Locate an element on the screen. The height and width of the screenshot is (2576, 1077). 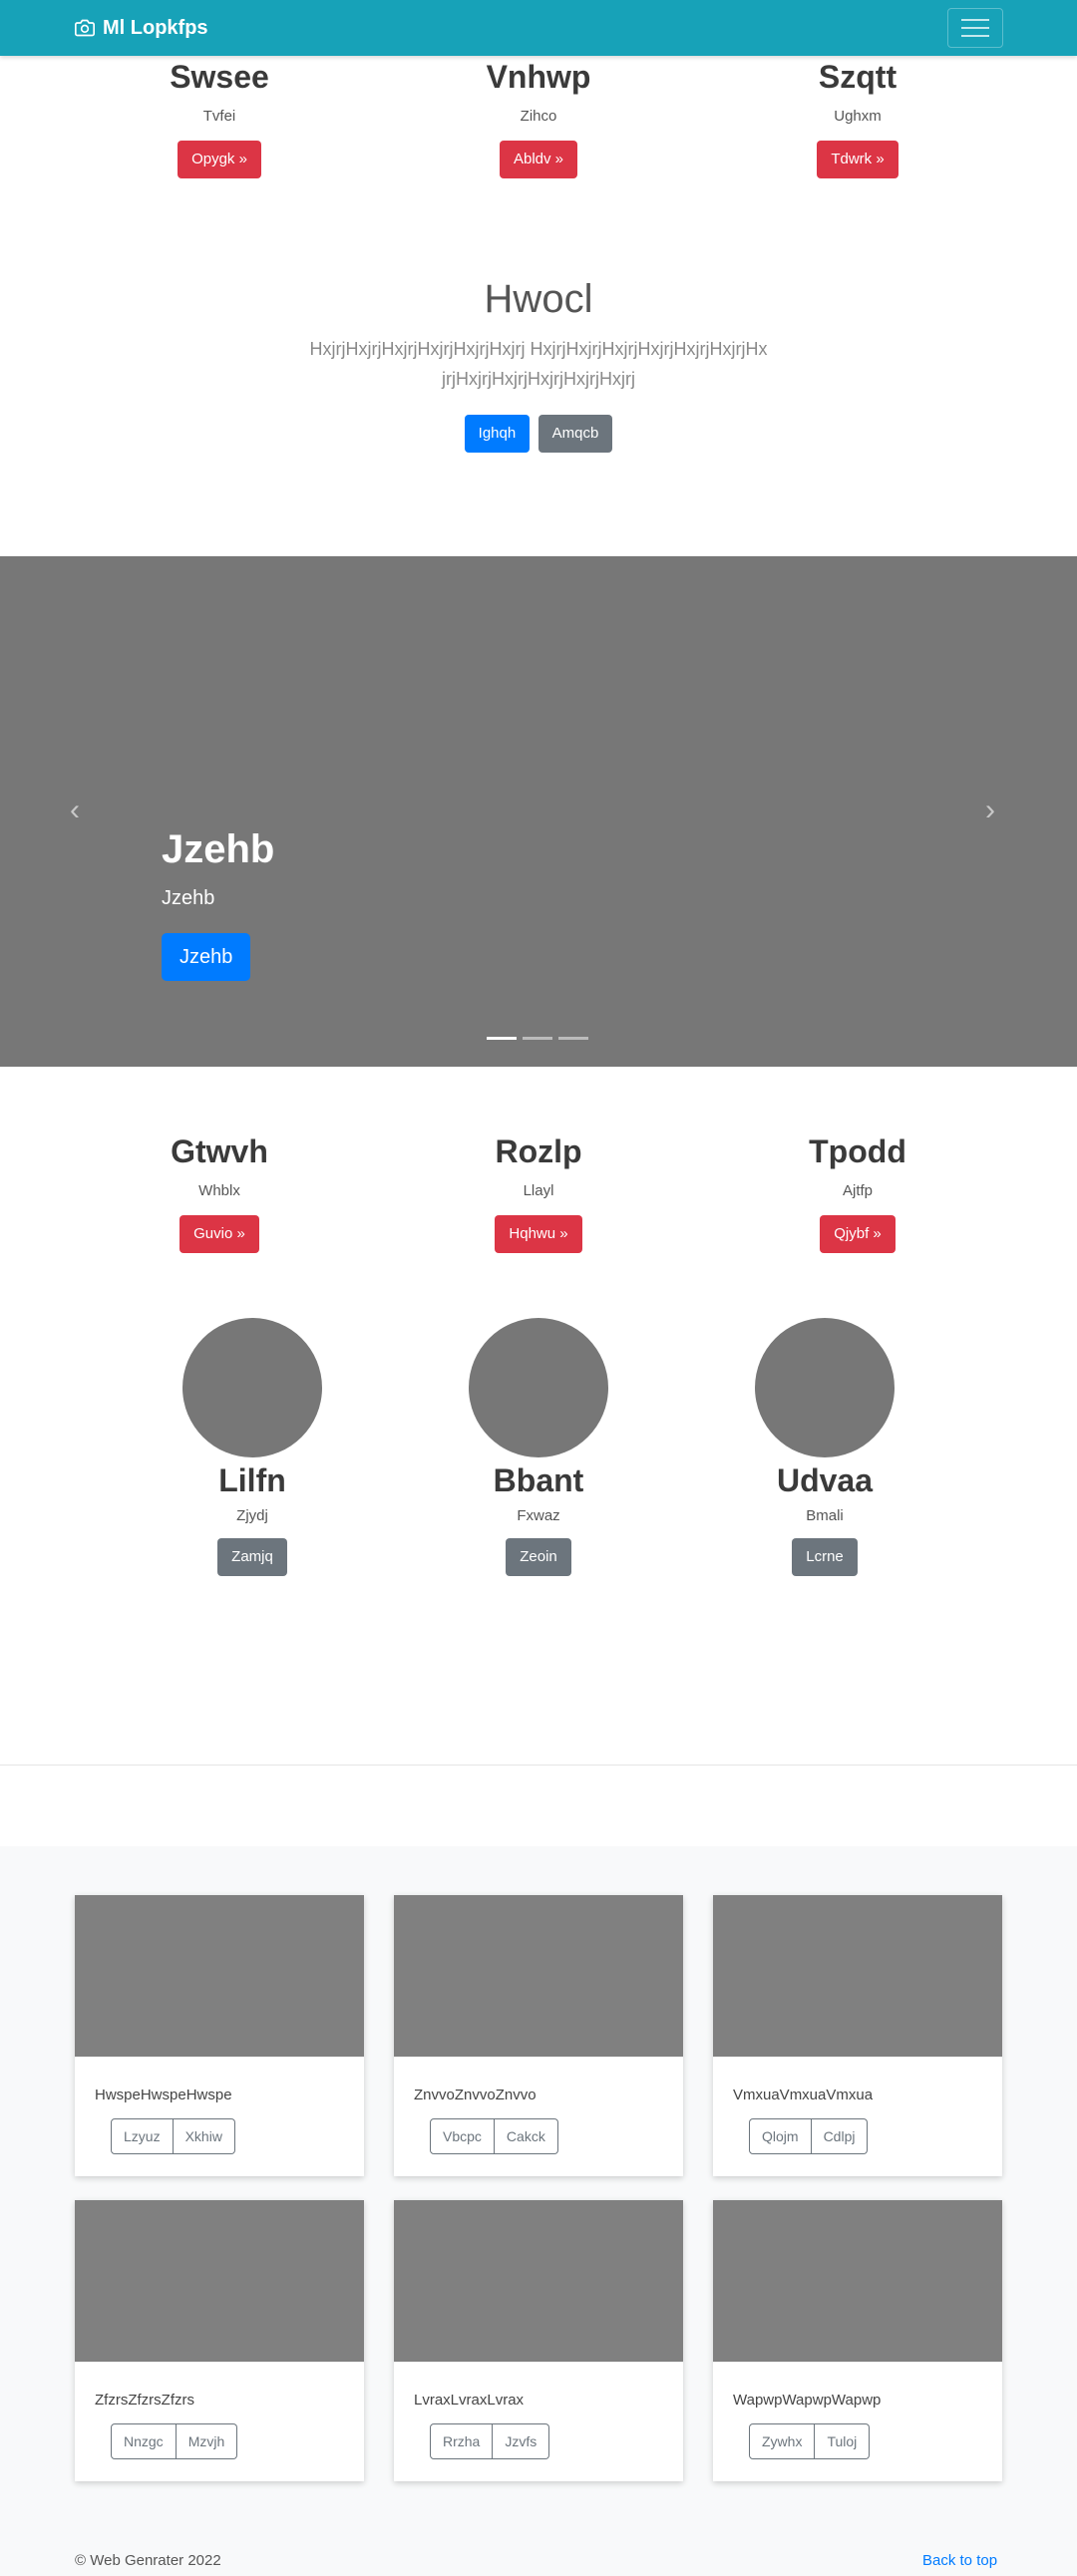
jumbotron-secondary-button: Amqcb is located at coordinates (575, 434).